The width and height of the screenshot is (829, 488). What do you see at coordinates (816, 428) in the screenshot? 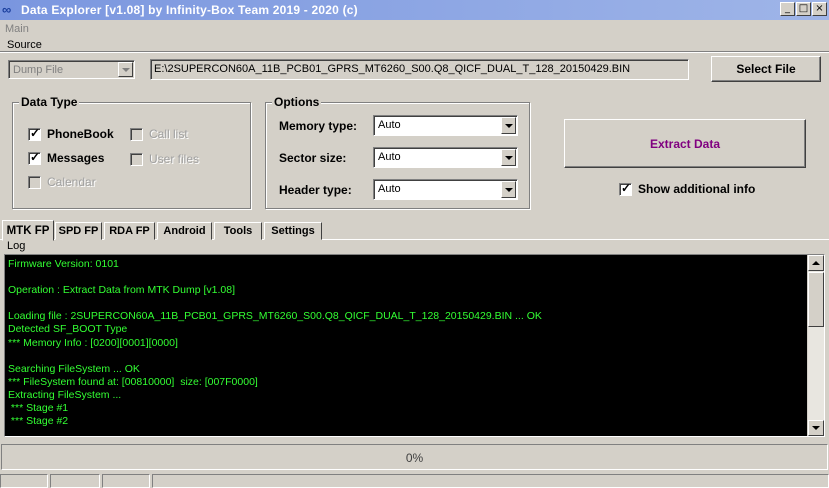
I see `scroll-down-icon` at bounding box center [816, 428].